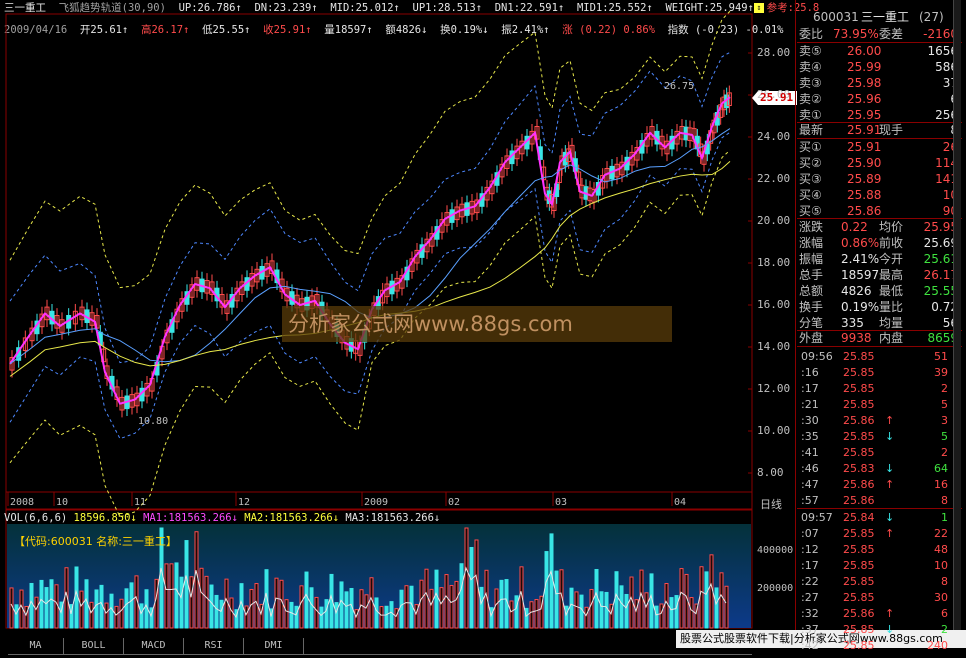 Image resolution: width=966 pixels, height=658 pixels. Describe the element at coordinates (62, 502) in the screenshot. I see `time-axis-label: 10` at that location.